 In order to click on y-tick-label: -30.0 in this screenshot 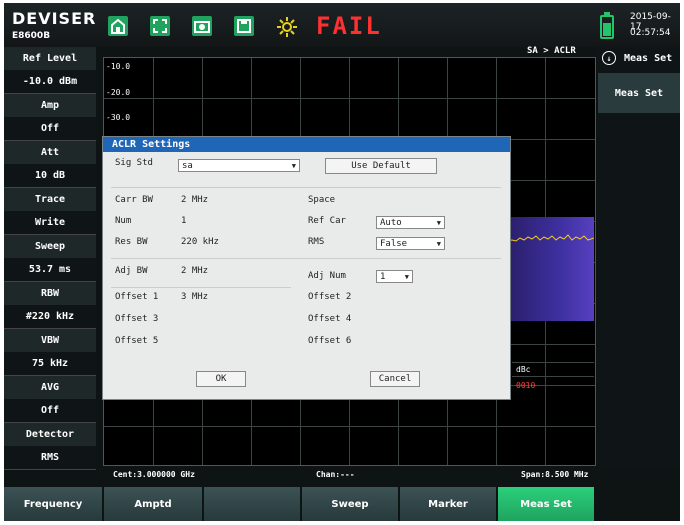, I will do `click(118, 117)`.